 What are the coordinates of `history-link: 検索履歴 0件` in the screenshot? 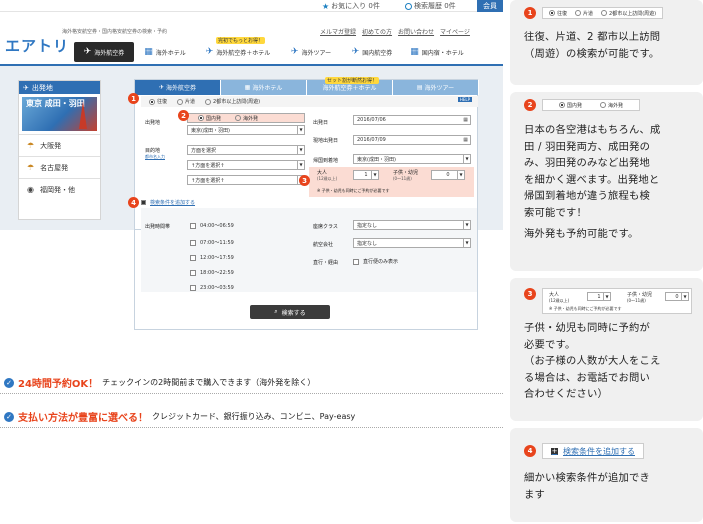 It's located at (430, 6).